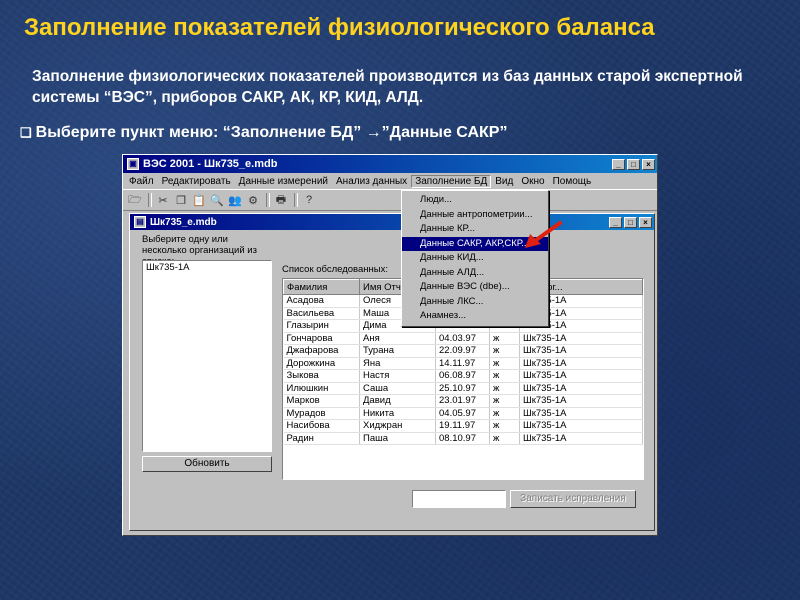 This screenshot has width=800, height=600. Describe the element at coordinates (572, 181) in the screenshot. I see `menu-item: Помощь` at that location.